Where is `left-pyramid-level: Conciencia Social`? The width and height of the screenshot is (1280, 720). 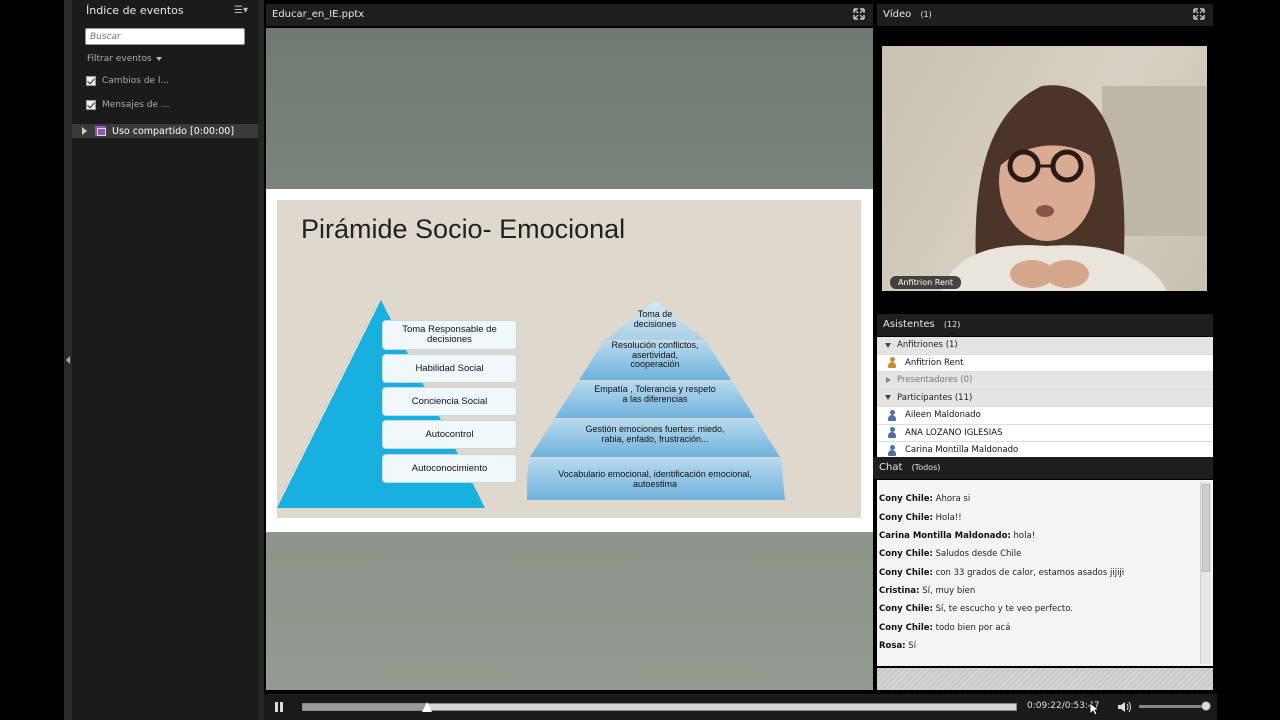 left-pyramid-level: Conciencia Social is located at coordinates (449, 401).